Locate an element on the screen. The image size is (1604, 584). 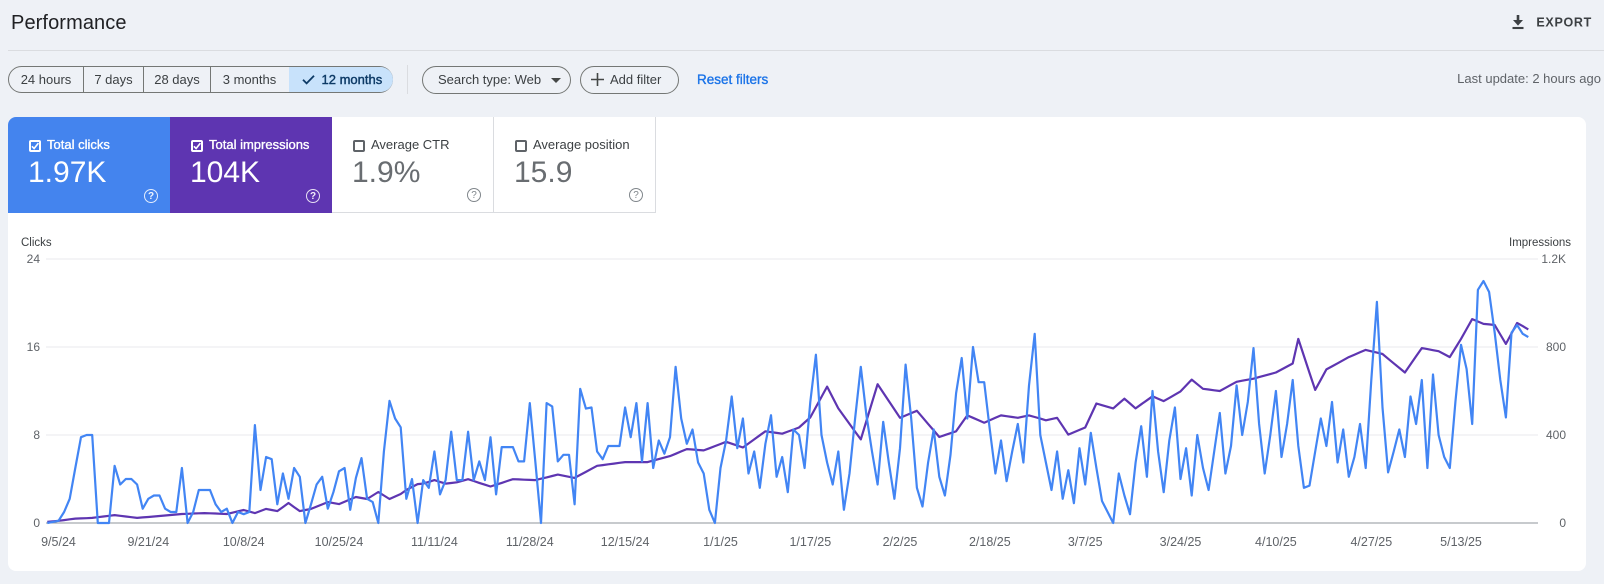
svg-text: 16 is located at coordinates (34, 347).